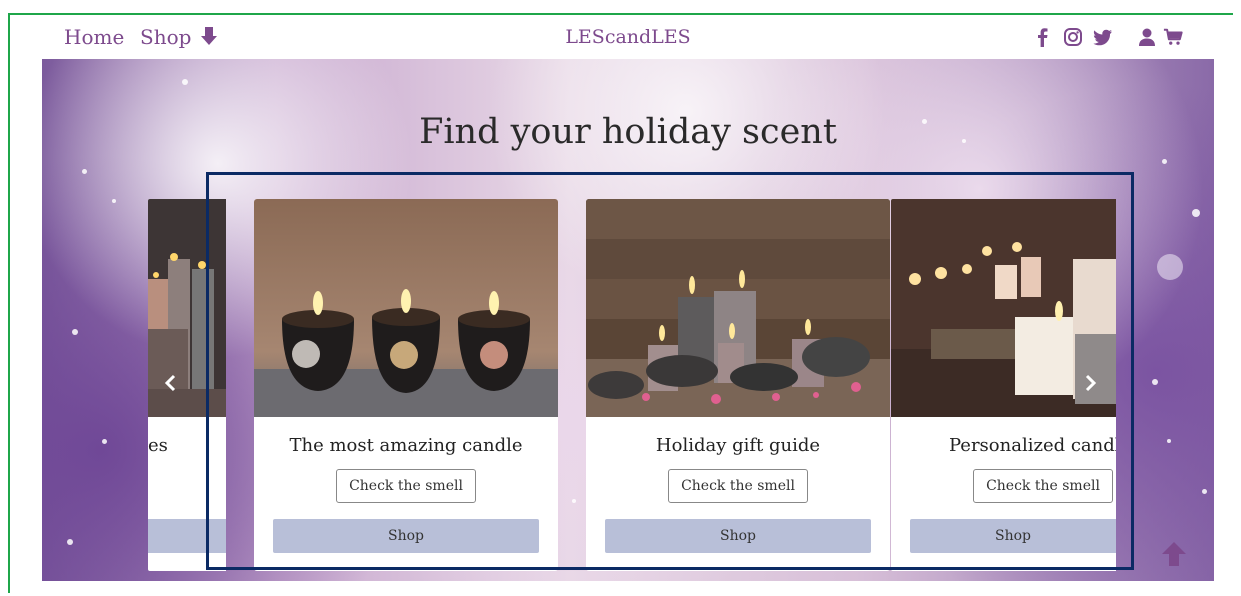 The image size is (1241, 596). What do you see at coordinates (1073, 37) in the screenshot?
I see `instagram-icon` at bounding box center [1073, 37].